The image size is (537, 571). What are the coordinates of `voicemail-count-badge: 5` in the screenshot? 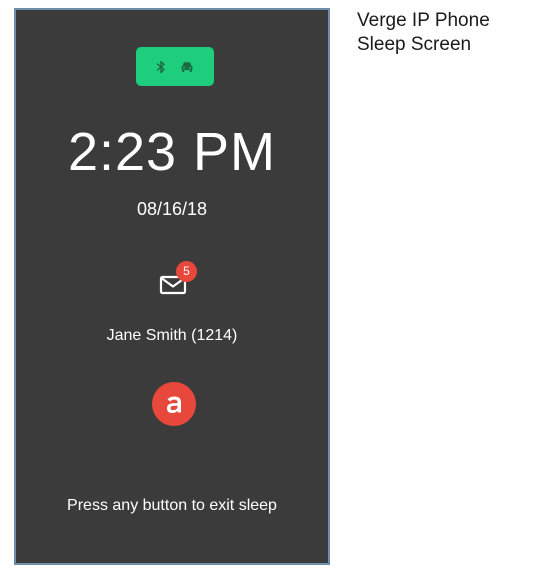 It's located at (186, 271).